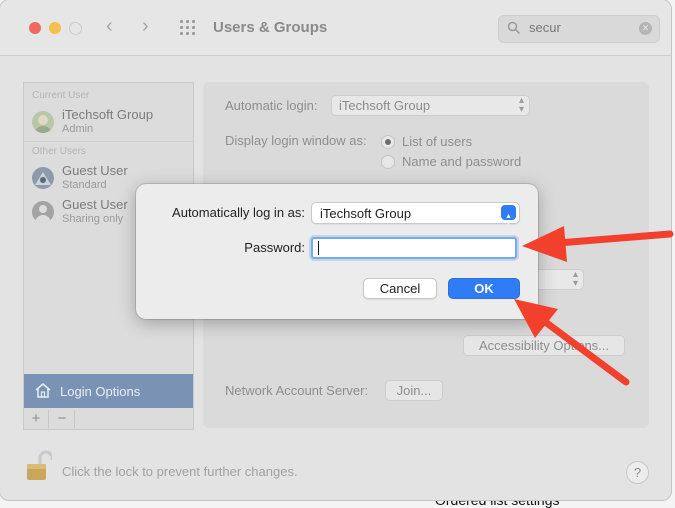  What do you see at coordinates (297, 390) in the screenshot?
I see `network-account-label: Network Account Server:` at bounding box center [297, 390].